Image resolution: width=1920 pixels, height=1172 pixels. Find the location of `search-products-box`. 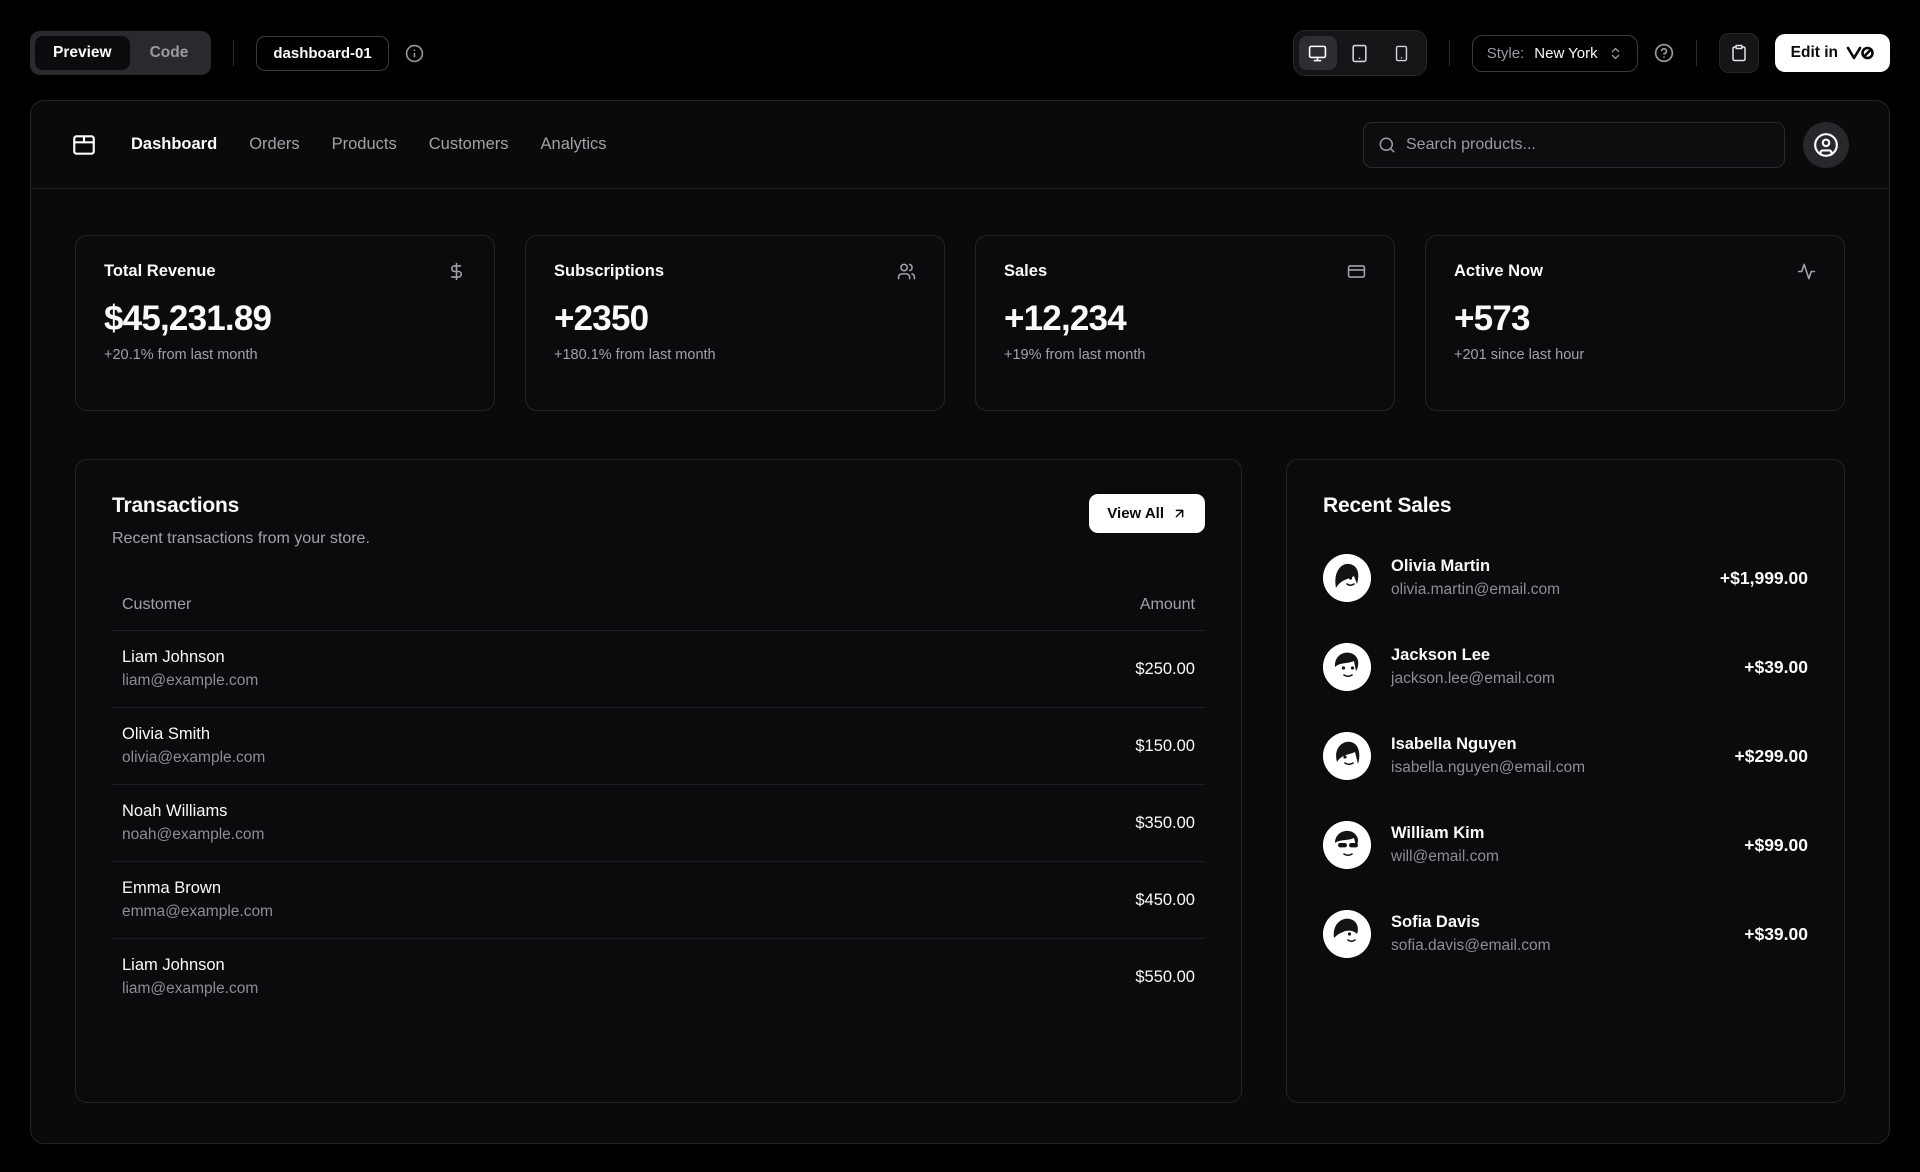

search-products-box is located at coordinates (1574, 144).